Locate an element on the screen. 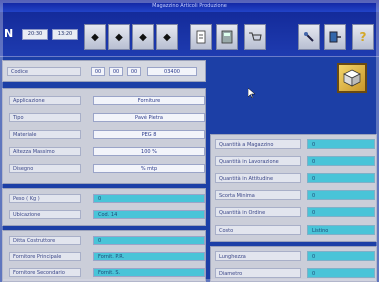 Image resolution: width=379 pixels, height=282 pixels. document-icon is located at coordinates (201, 37).